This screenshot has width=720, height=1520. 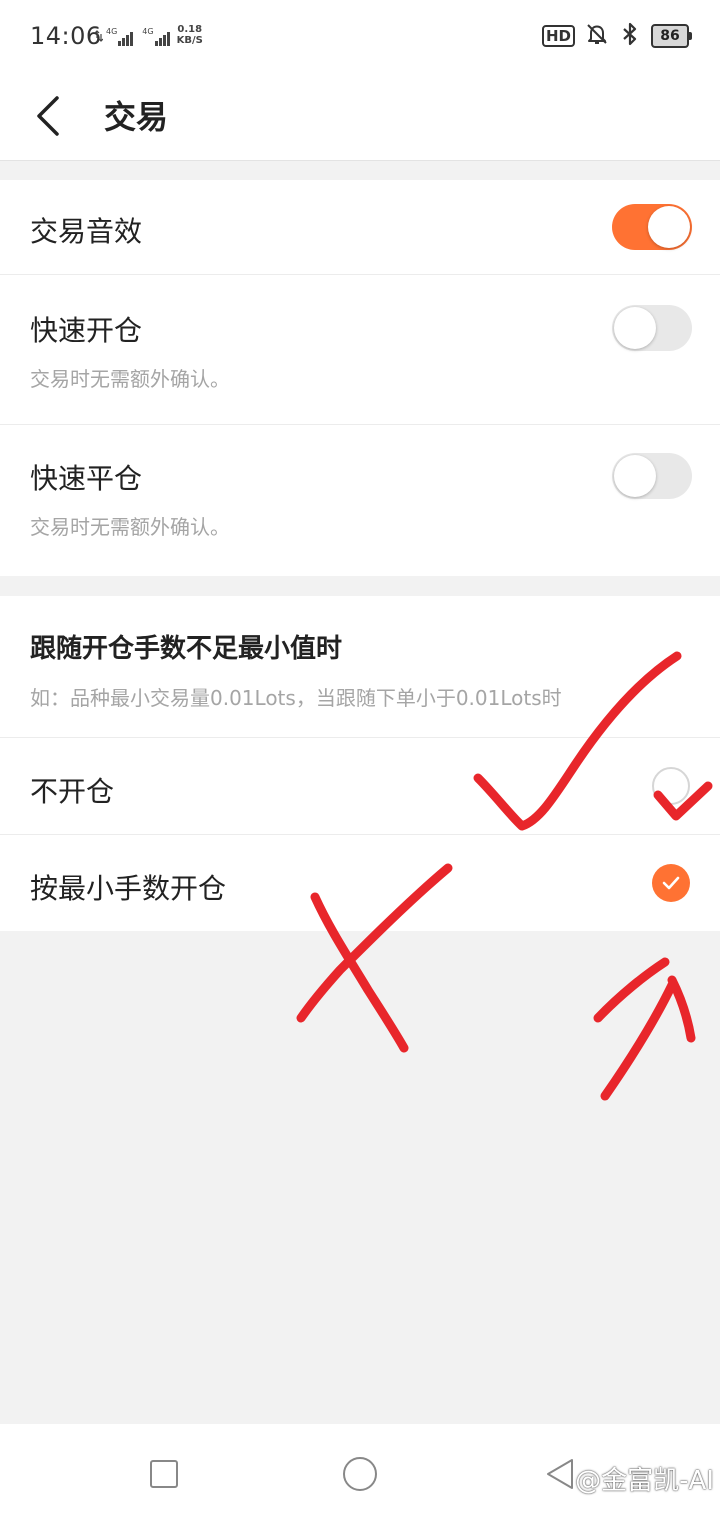 I want to click on back-button, so click(x=47, y=116).